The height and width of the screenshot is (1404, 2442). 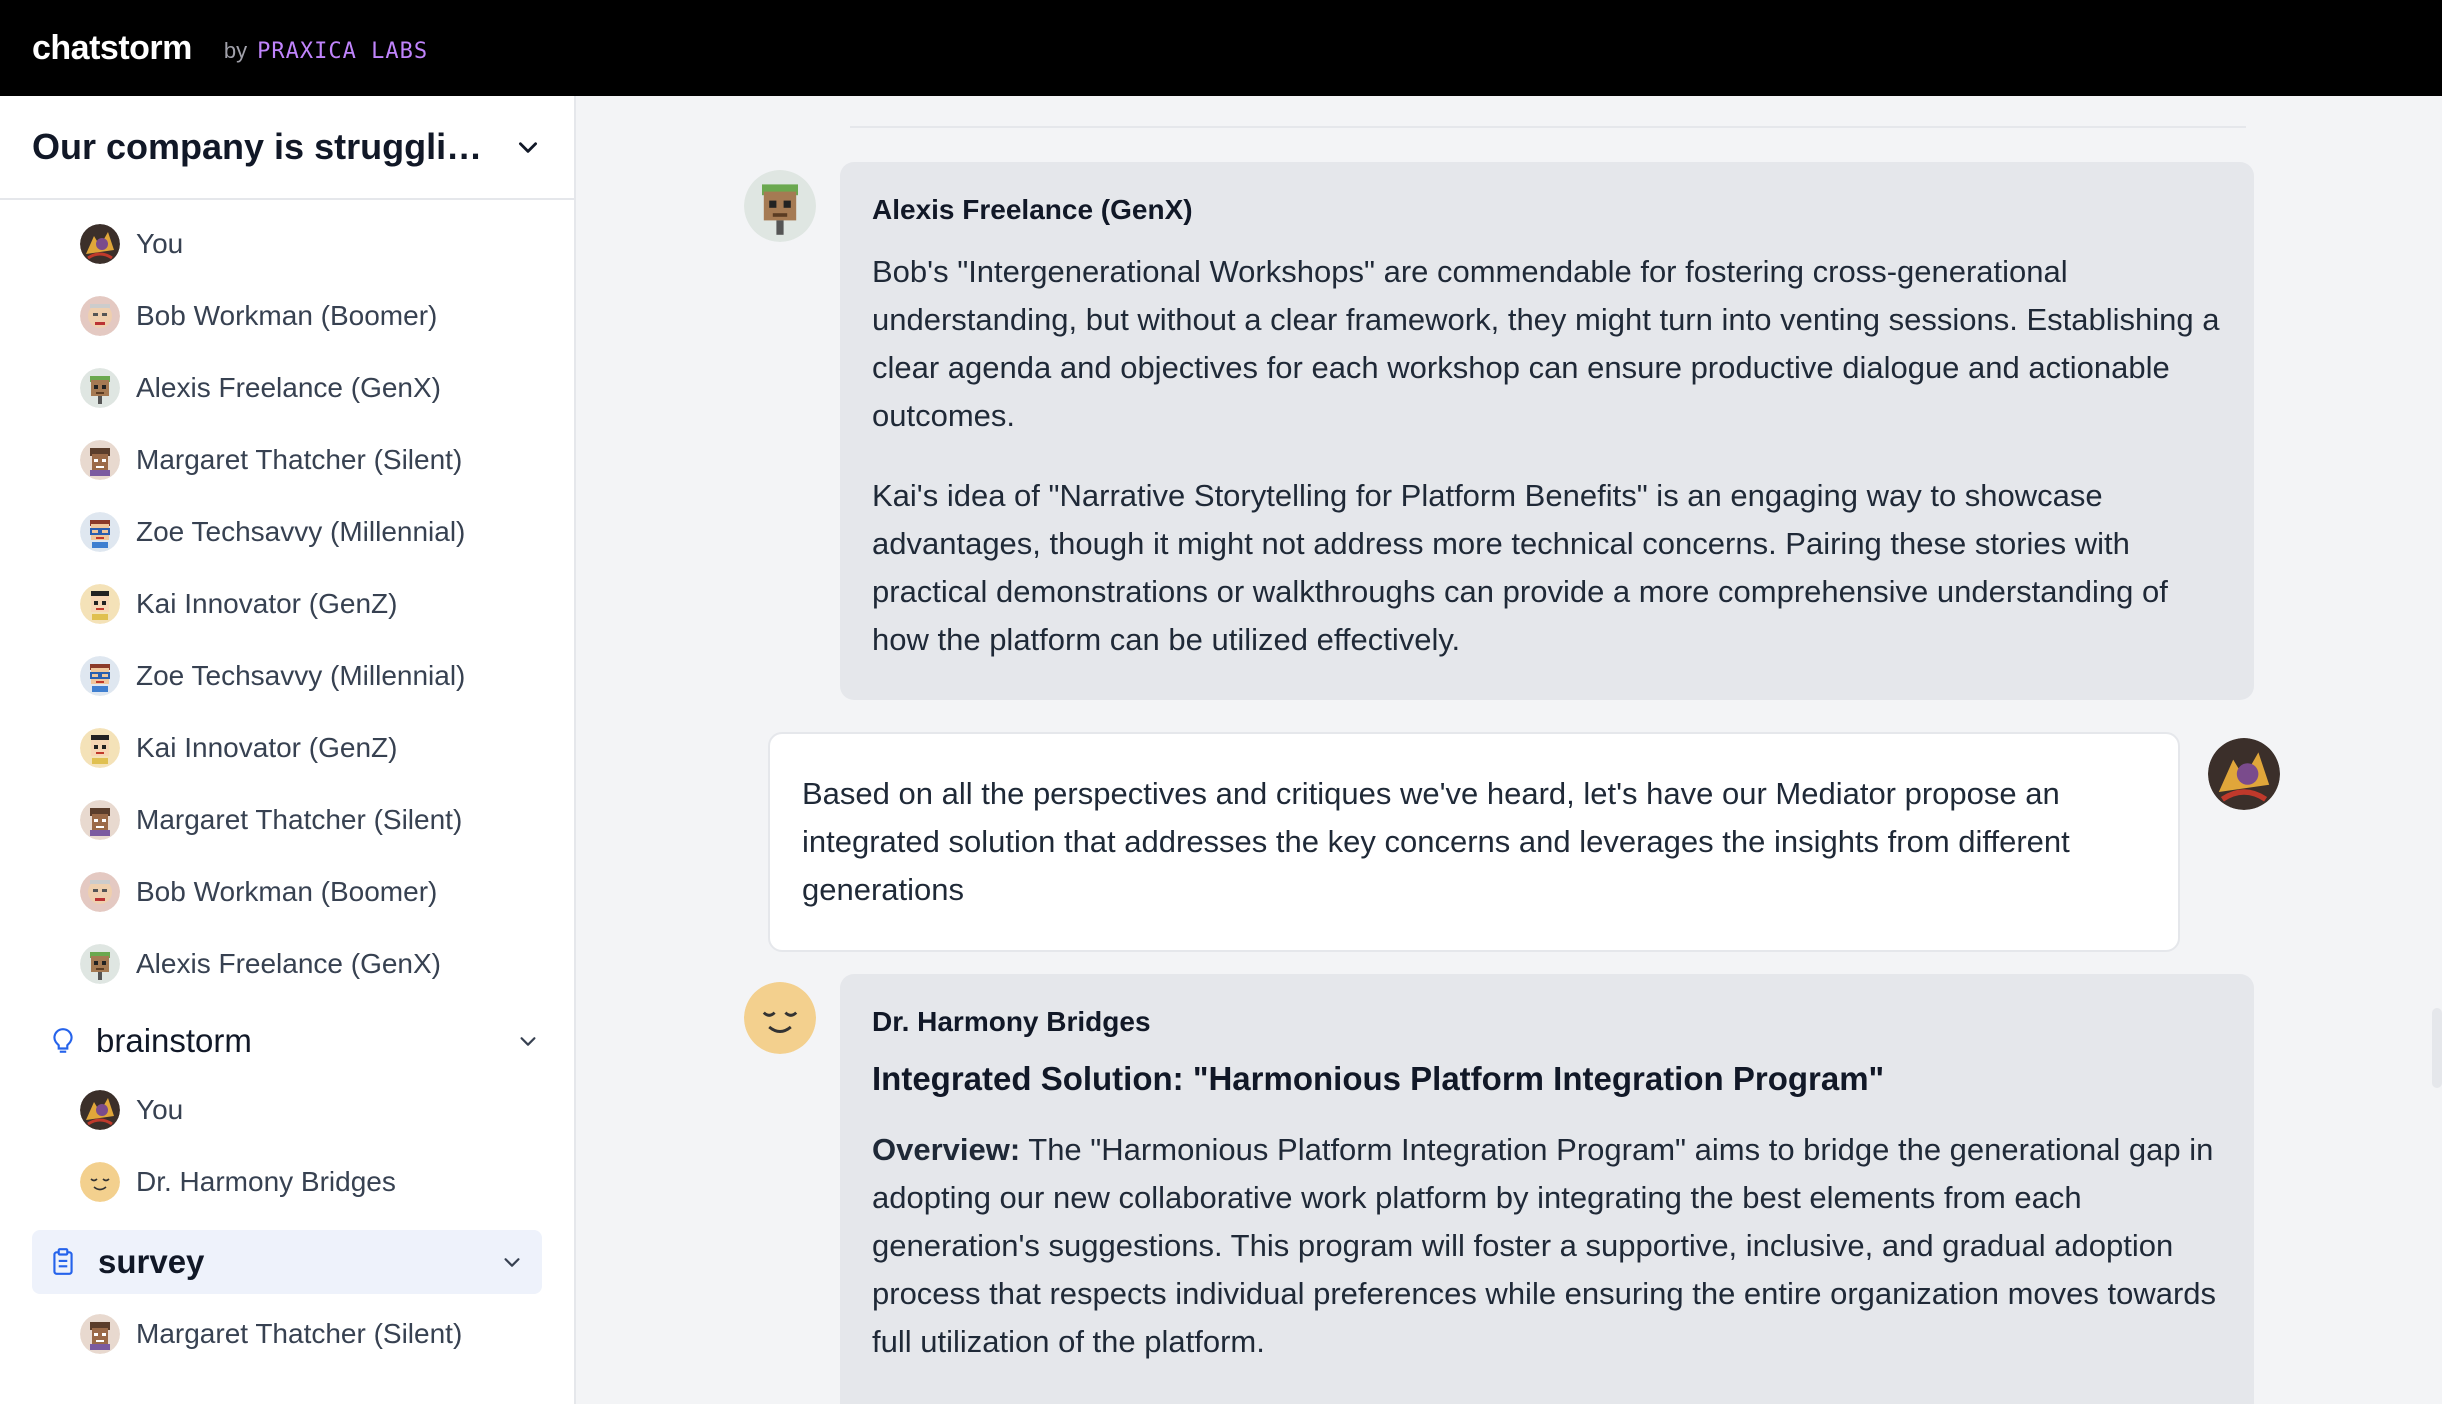 I want to click on group-label: brainstorm, so click(x=174, y=1040).